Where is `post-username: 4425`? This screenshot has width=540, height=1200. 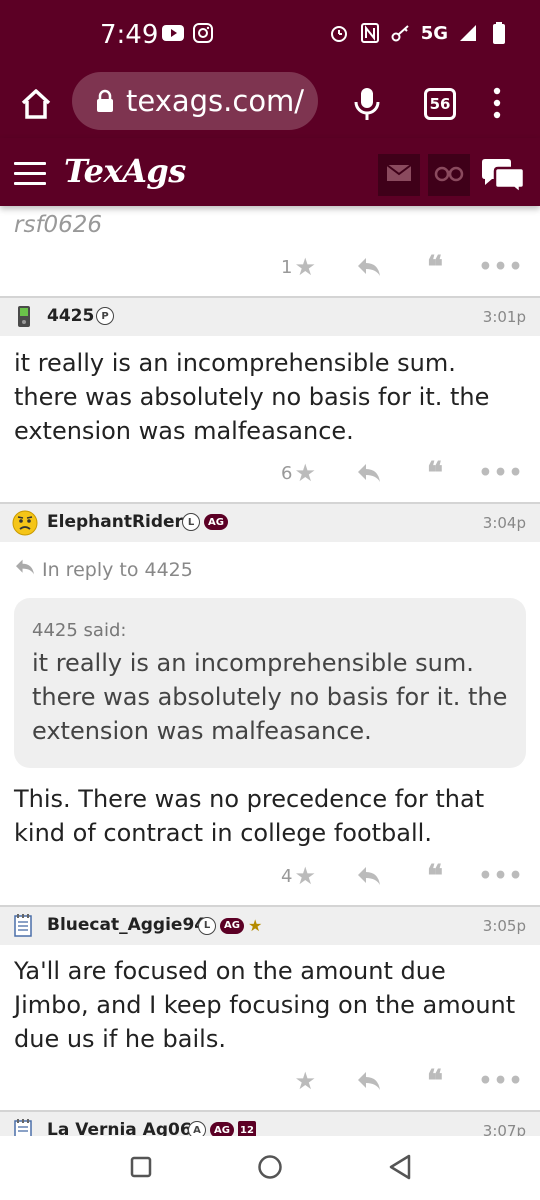
post-username: 4425 is located at coordinates (70, 316).